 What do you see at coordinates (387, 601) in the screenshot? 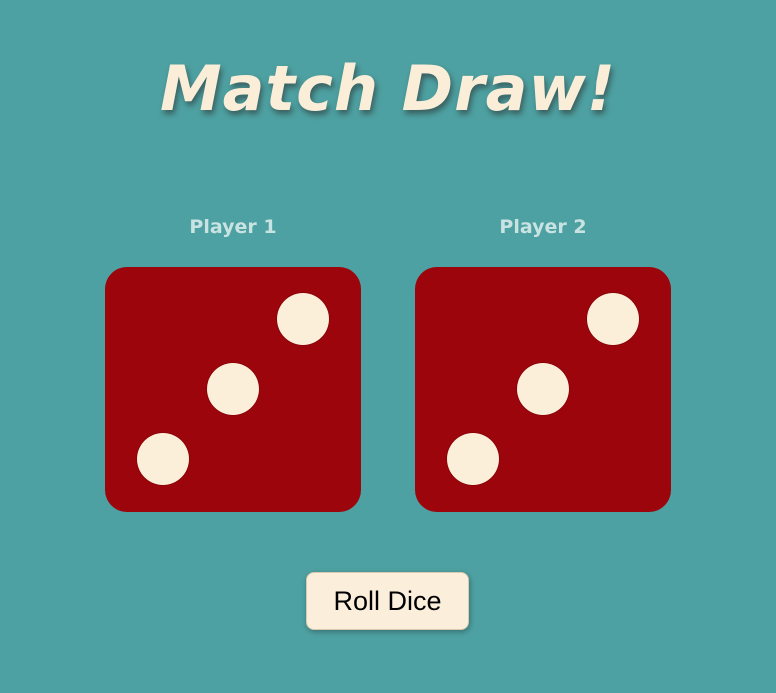
I see `roll-dice-button: Roll Dice` at bounding box center [387, 601].